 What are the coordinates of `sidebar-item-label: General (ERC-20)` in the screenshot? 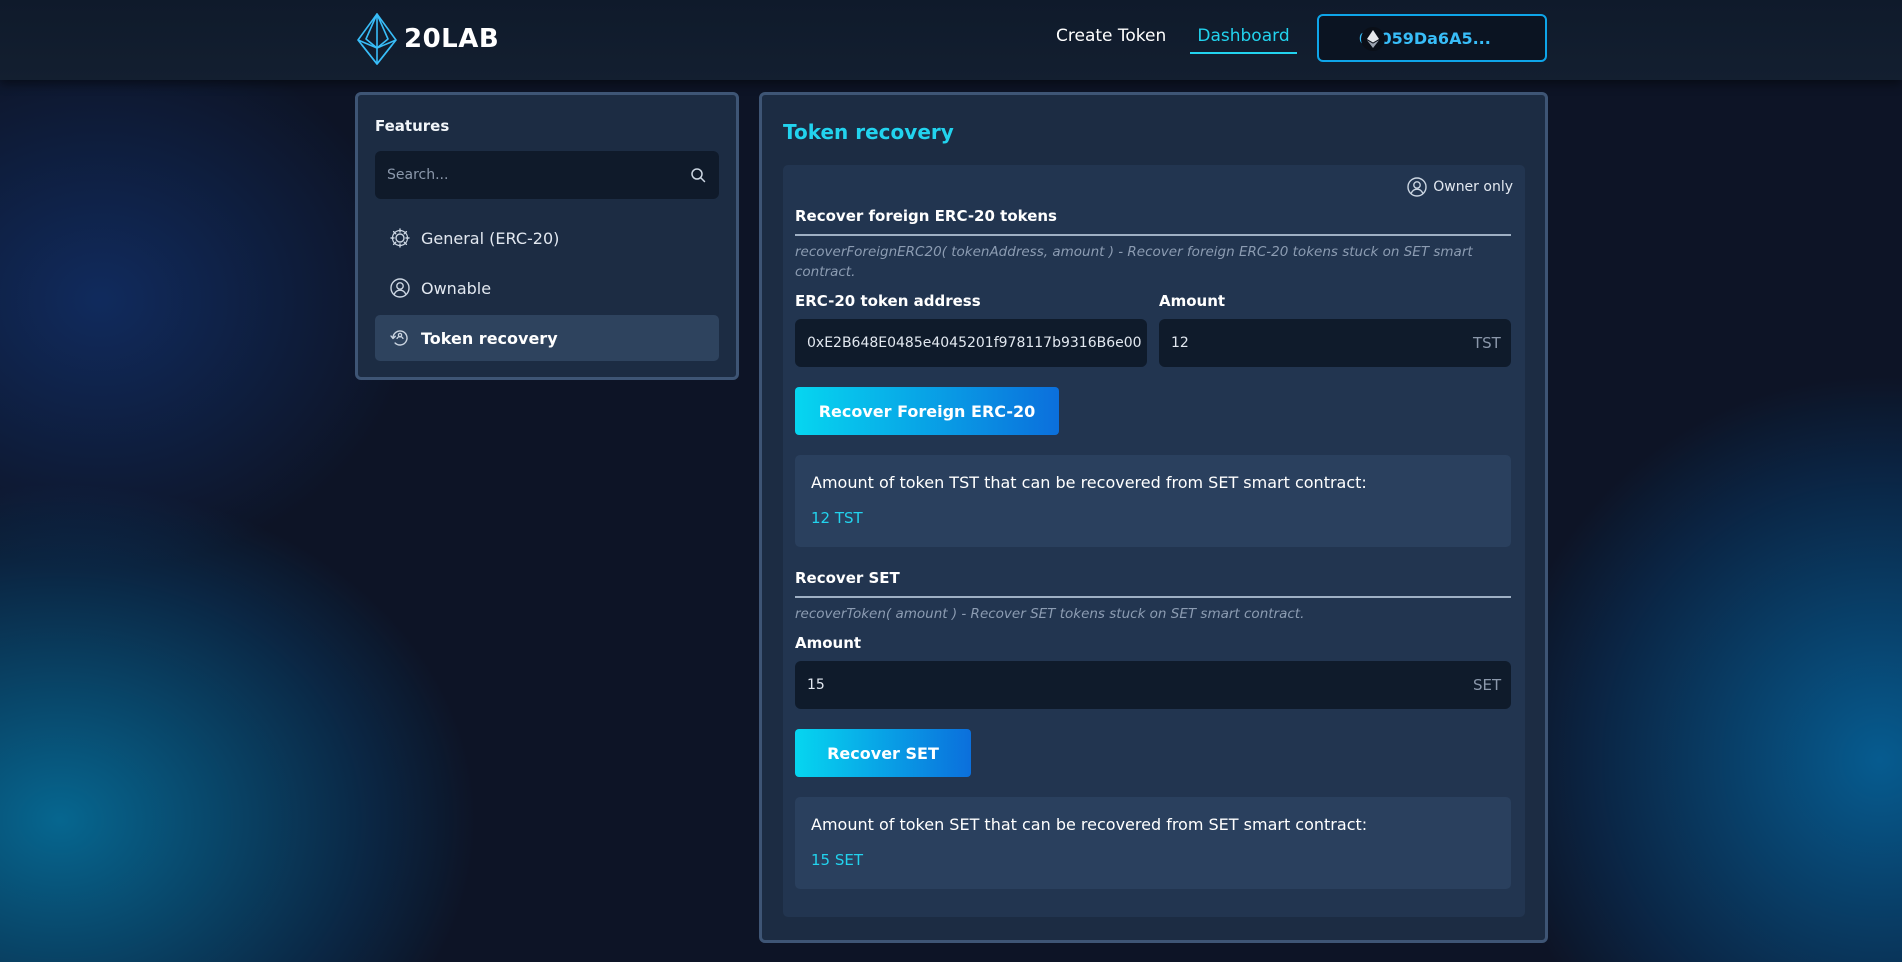 It's located at (490, 238).